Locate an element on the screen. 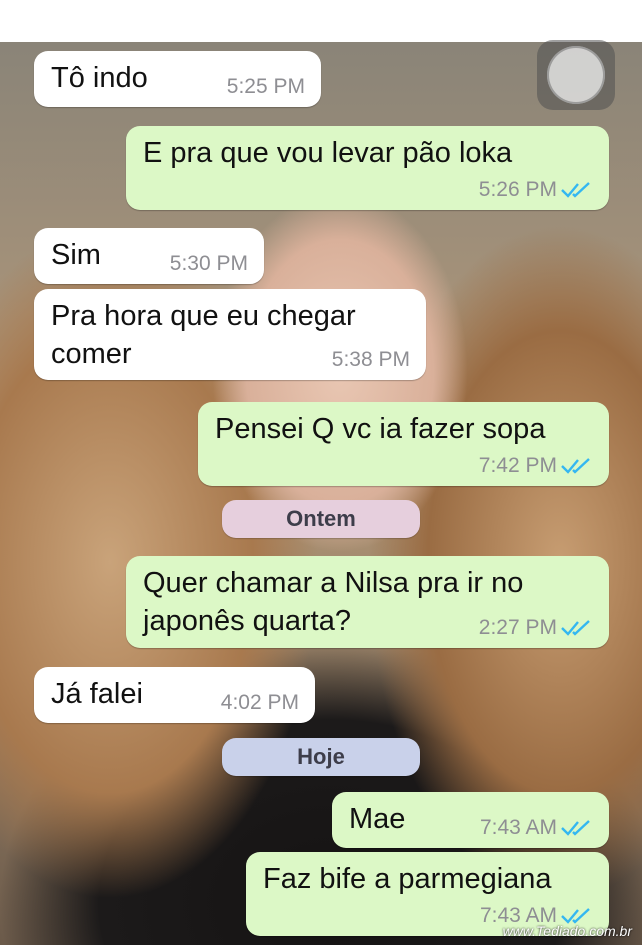  message-time: 5:38 PM is located at coordinates (370, 359).